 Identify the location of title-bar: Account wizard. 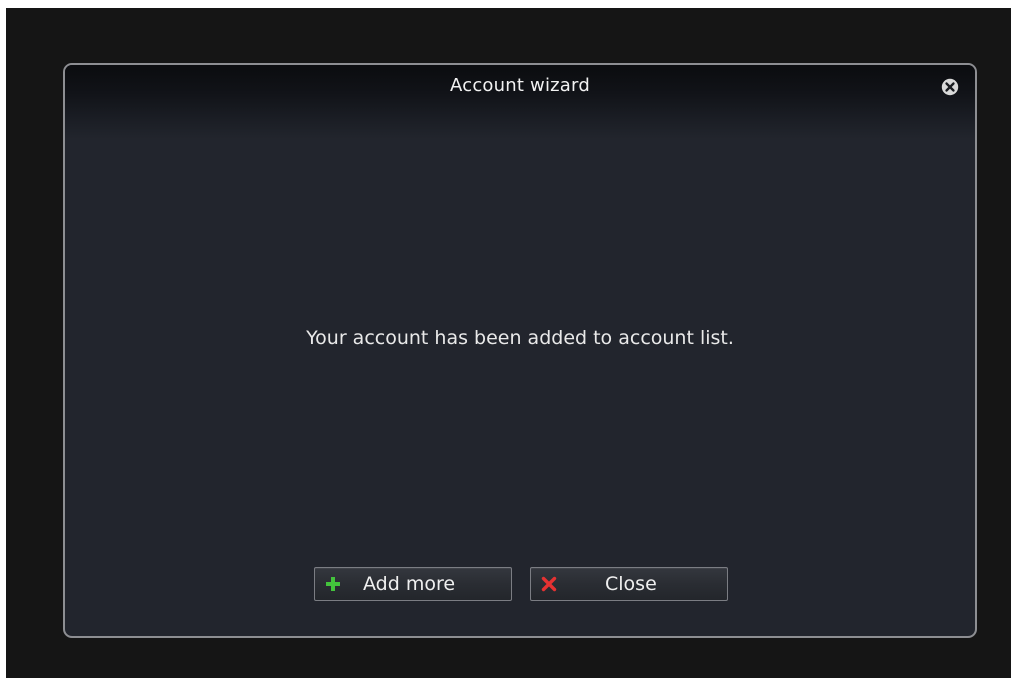
(520, 102).